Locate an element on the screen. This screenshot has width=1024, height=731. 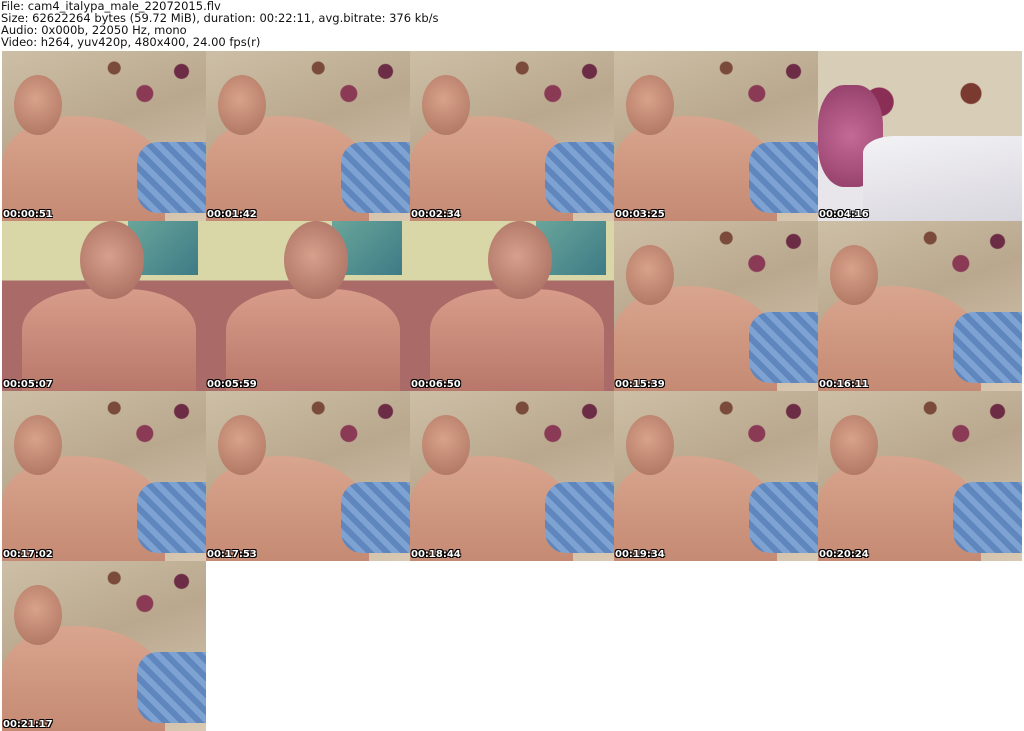
video-frame-thumbnail: 00:05:59 is located at coordinates (308, 306).